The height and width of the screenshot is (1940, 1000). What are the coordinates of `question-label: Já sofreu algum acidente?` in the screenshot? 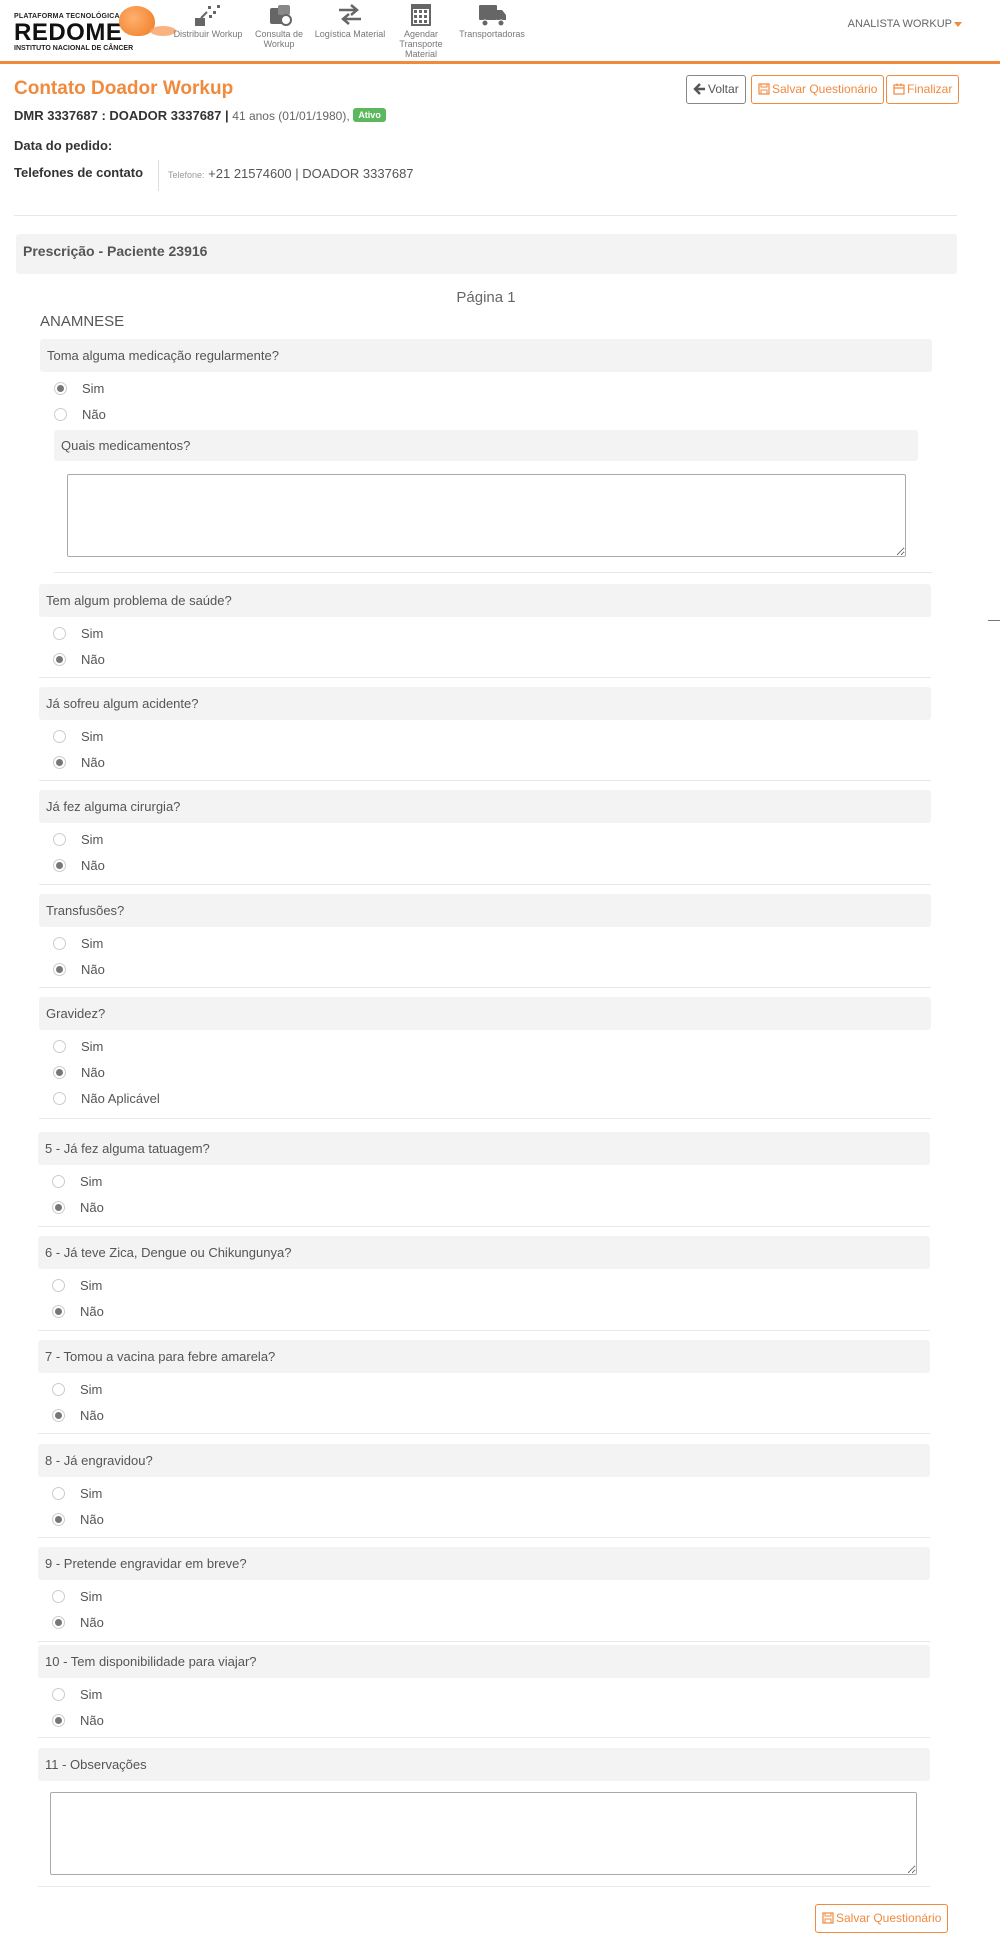 It's located at (485, 703).